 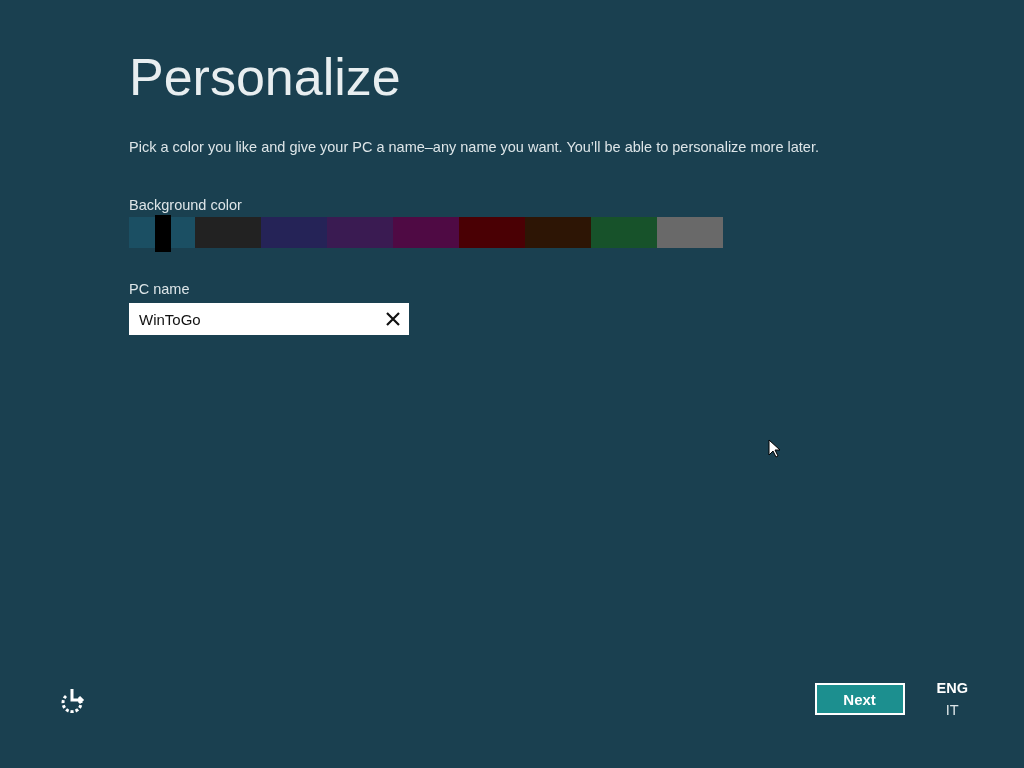 What do you see at coordinates (393, 319) in the screenshot?
I see `clear-icon` at bounding box center [393, 319].